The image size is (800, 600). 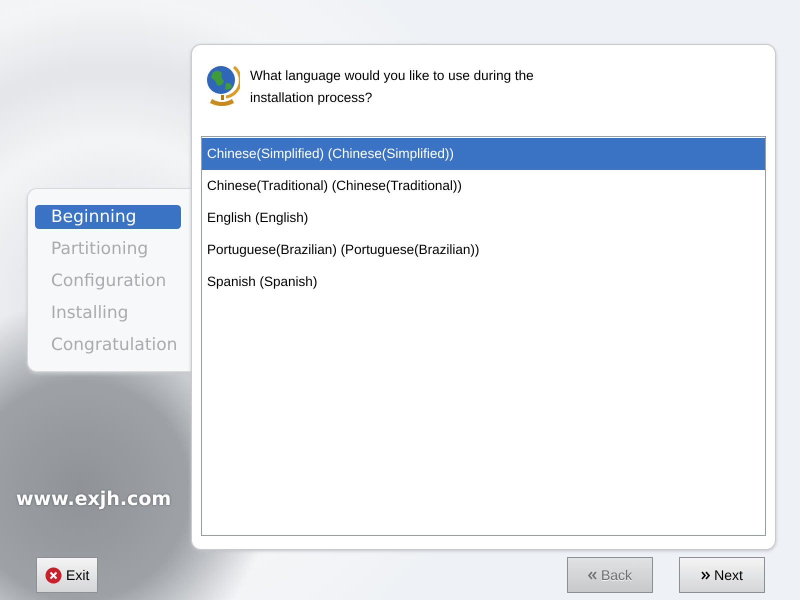 I want to click on close-icon, so click(x=53, y=575).